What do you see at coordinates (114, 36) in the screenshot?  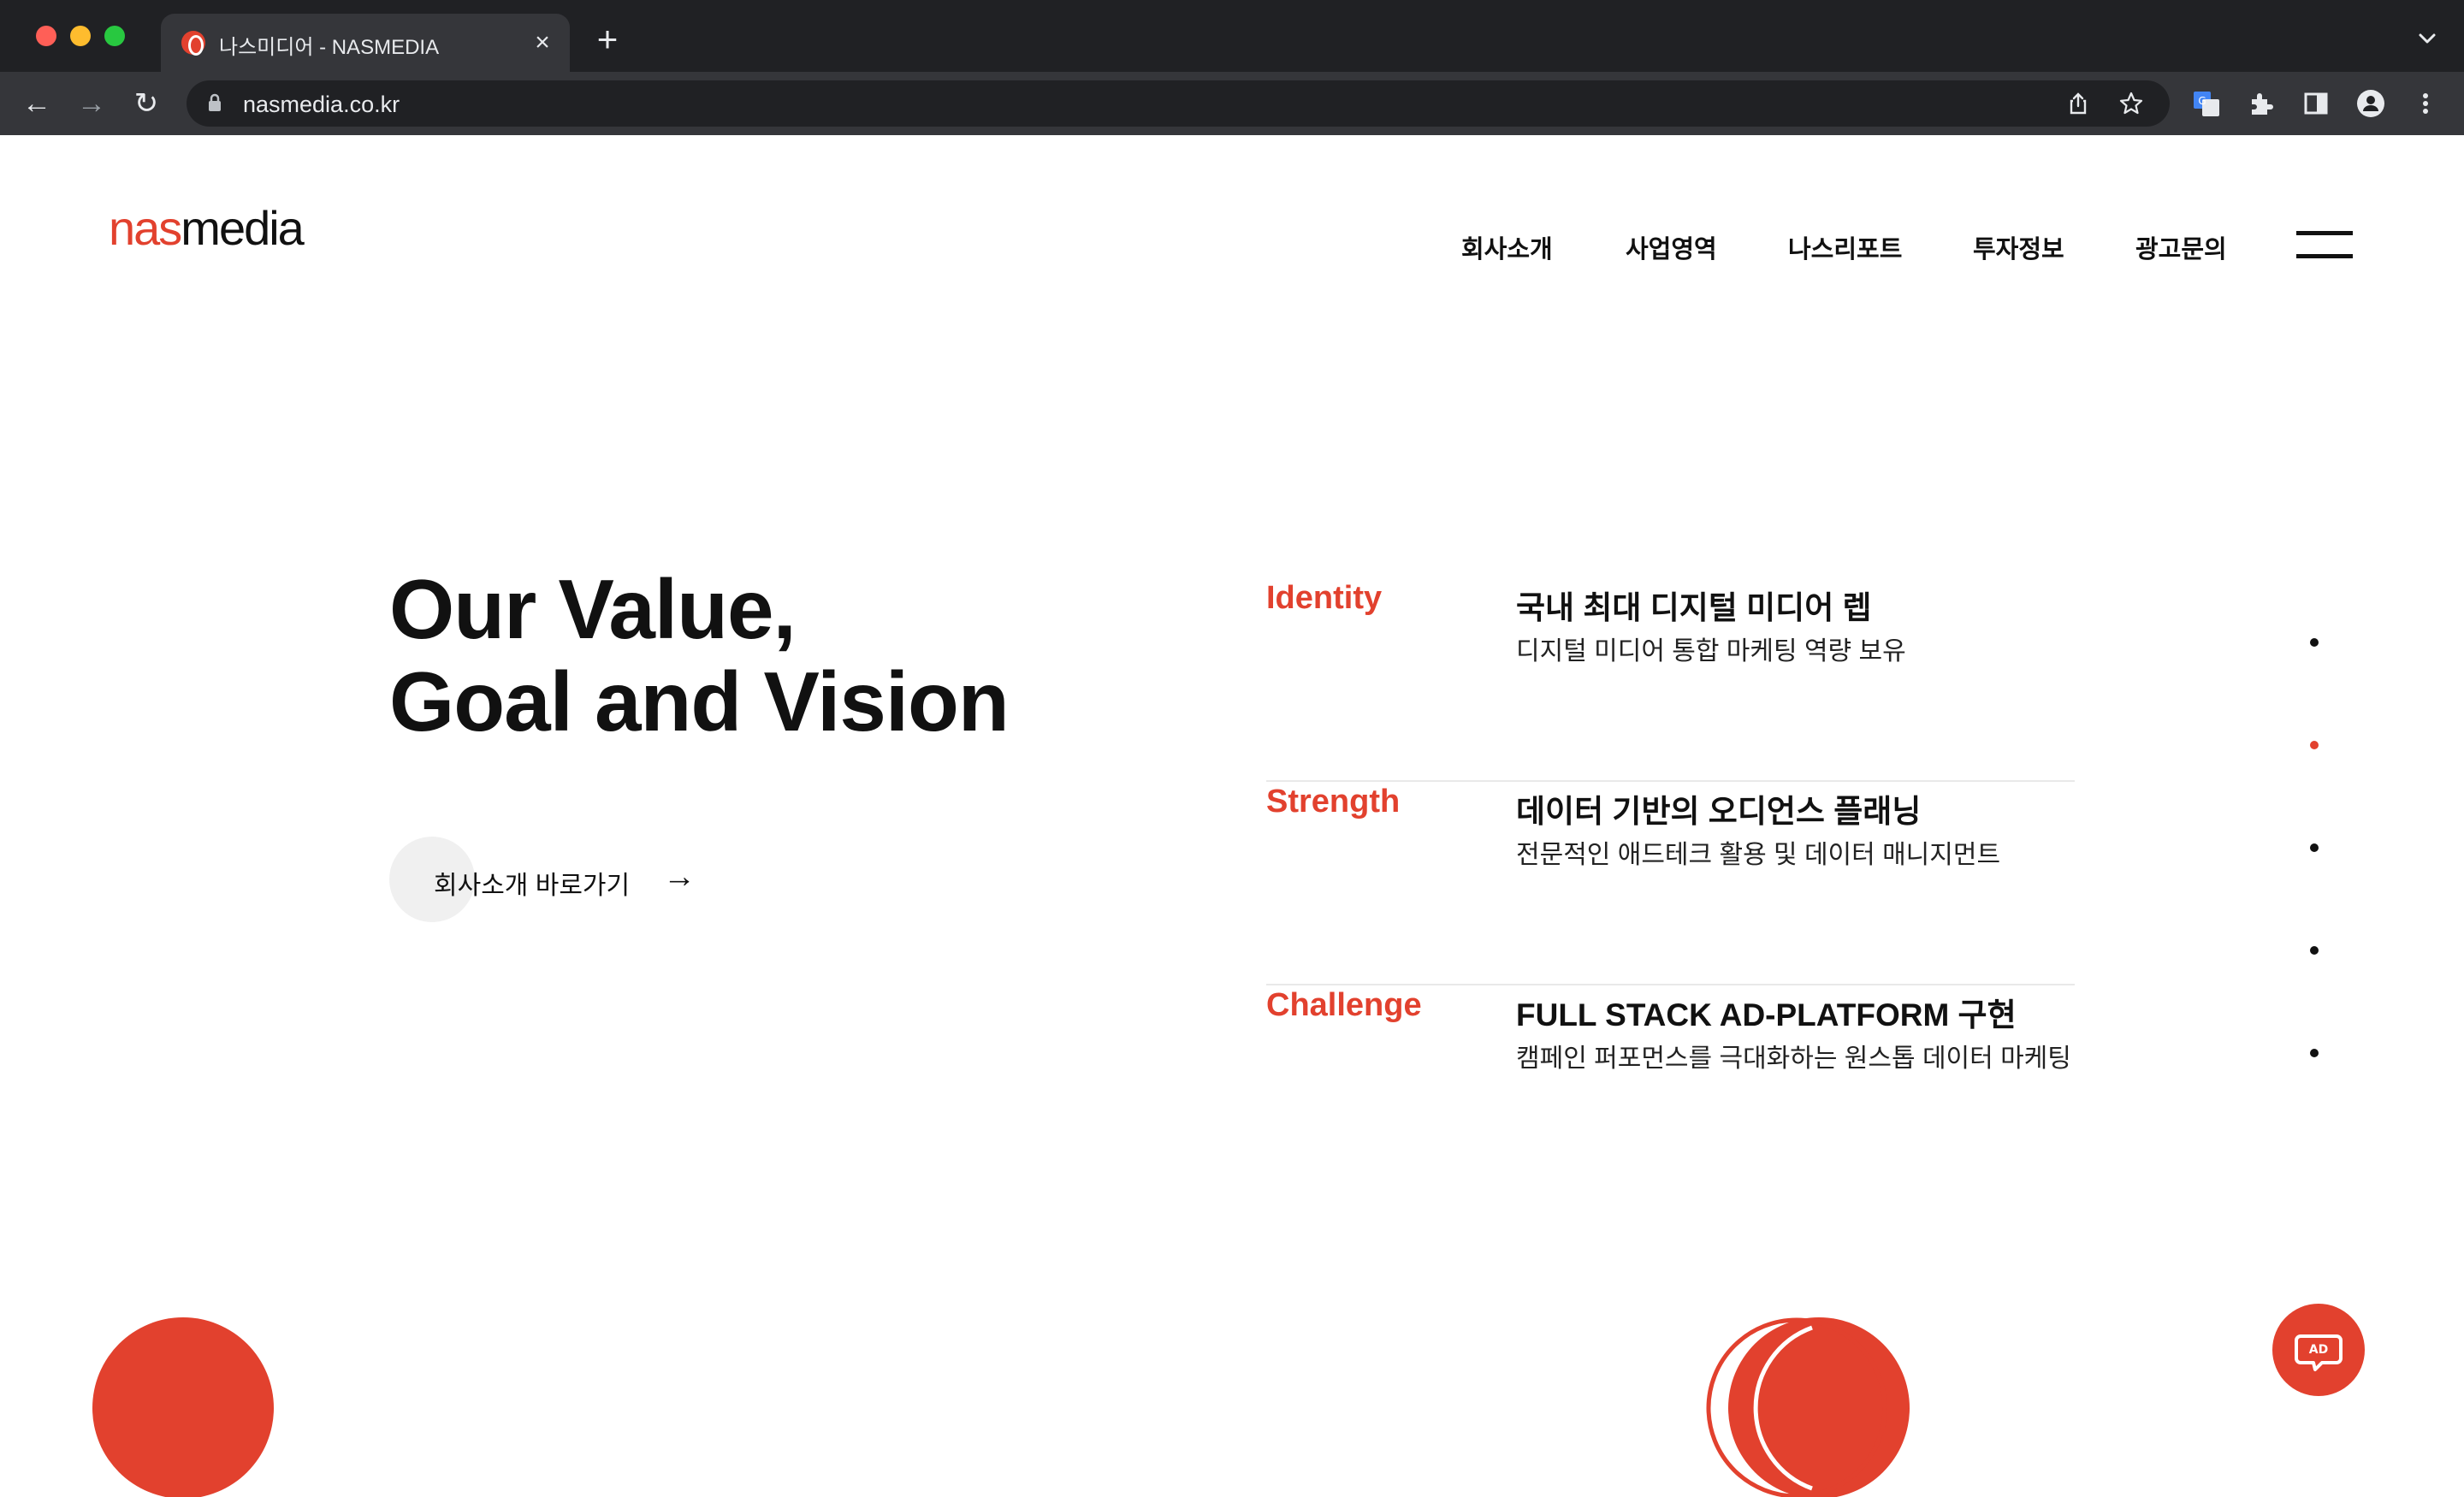 I see `zoom-window-button` at bounding box center [114, 36].